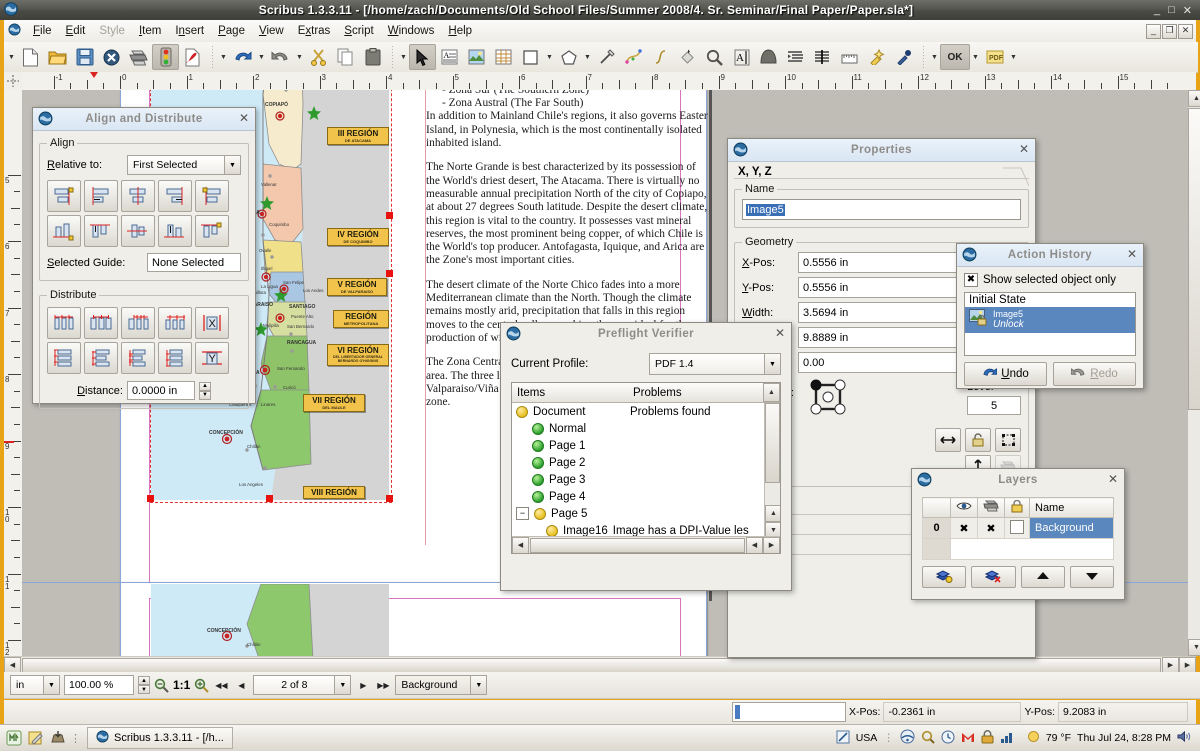  What do you see at coordinates (772, 364) in the screenshot?
I see `profile-dropdown-icon: ▼` at bounding box center [772, 364].